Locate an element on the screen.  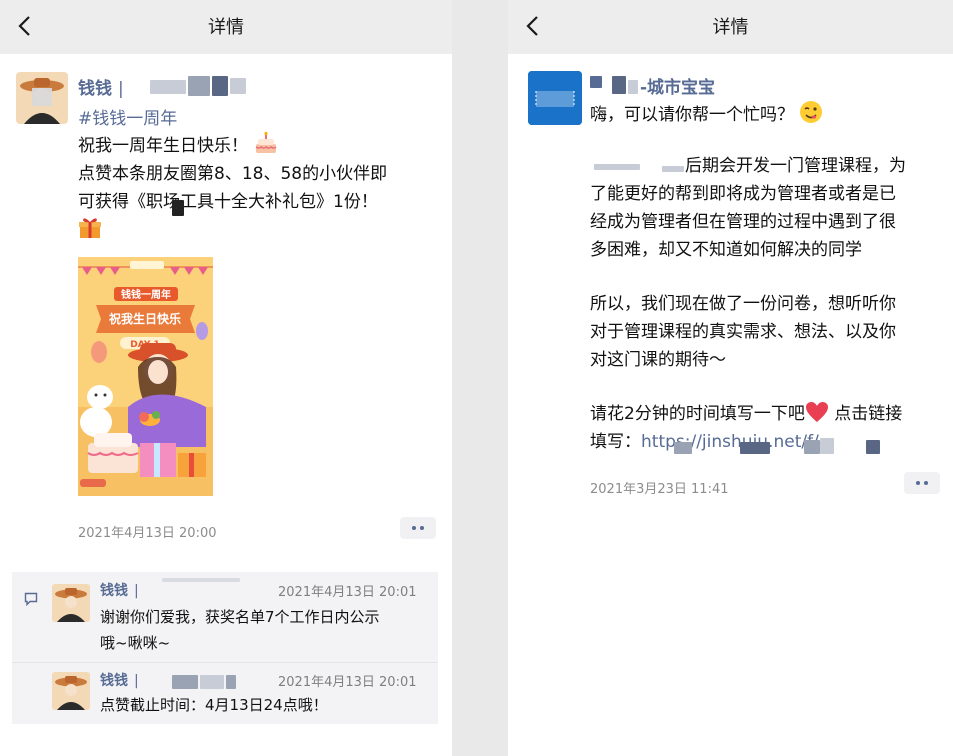
comment-divider is located at coordinates (225, 662).